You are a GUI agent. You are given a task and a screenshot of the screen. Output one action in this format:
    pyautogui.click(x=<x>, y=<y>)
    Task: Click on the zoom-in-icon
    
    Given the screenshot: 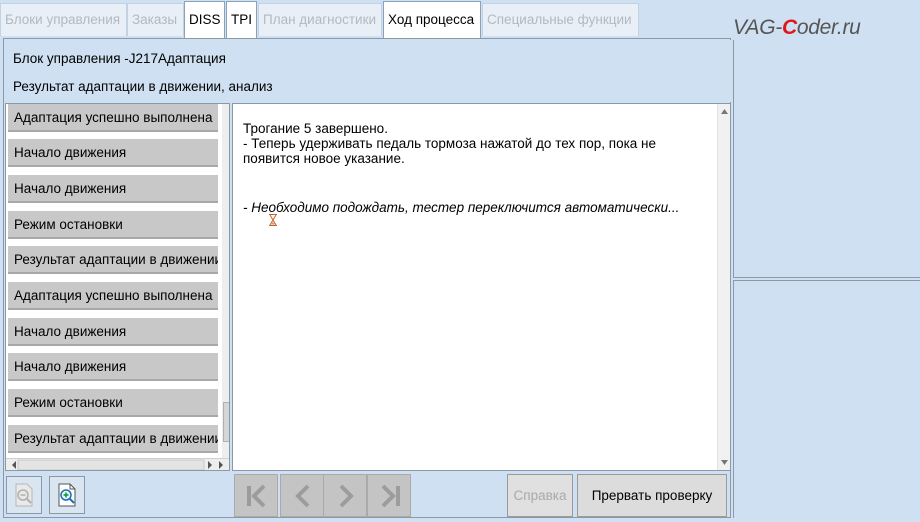 What is the action you would take?
    pyautogui.click(x=67, y=495)
    